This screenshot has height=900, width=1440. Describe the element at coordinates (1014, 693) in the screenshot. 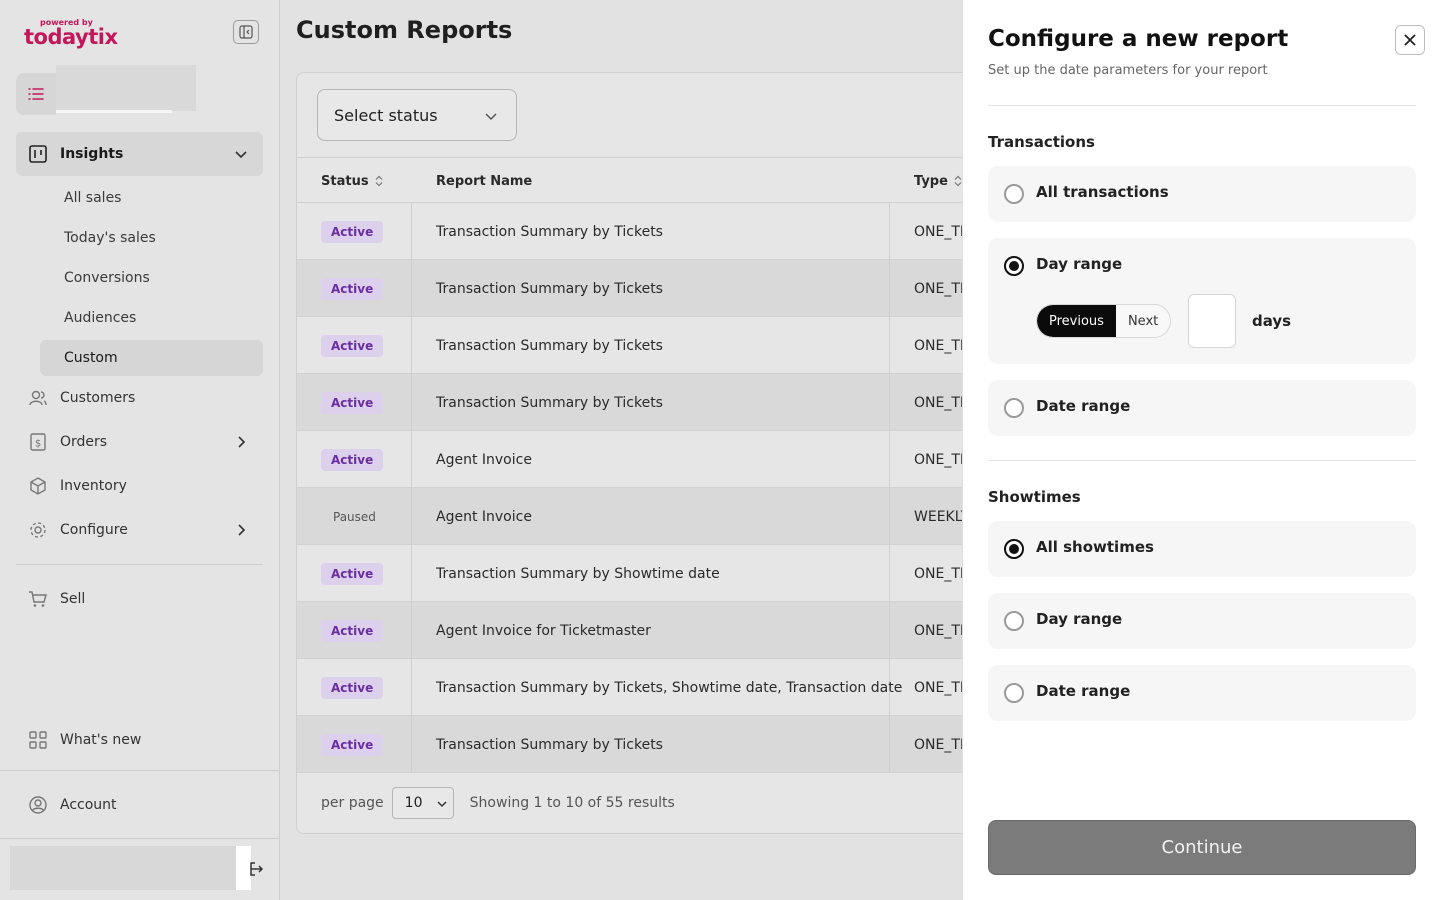

I see `showtimes-date-range-radio` at that location.